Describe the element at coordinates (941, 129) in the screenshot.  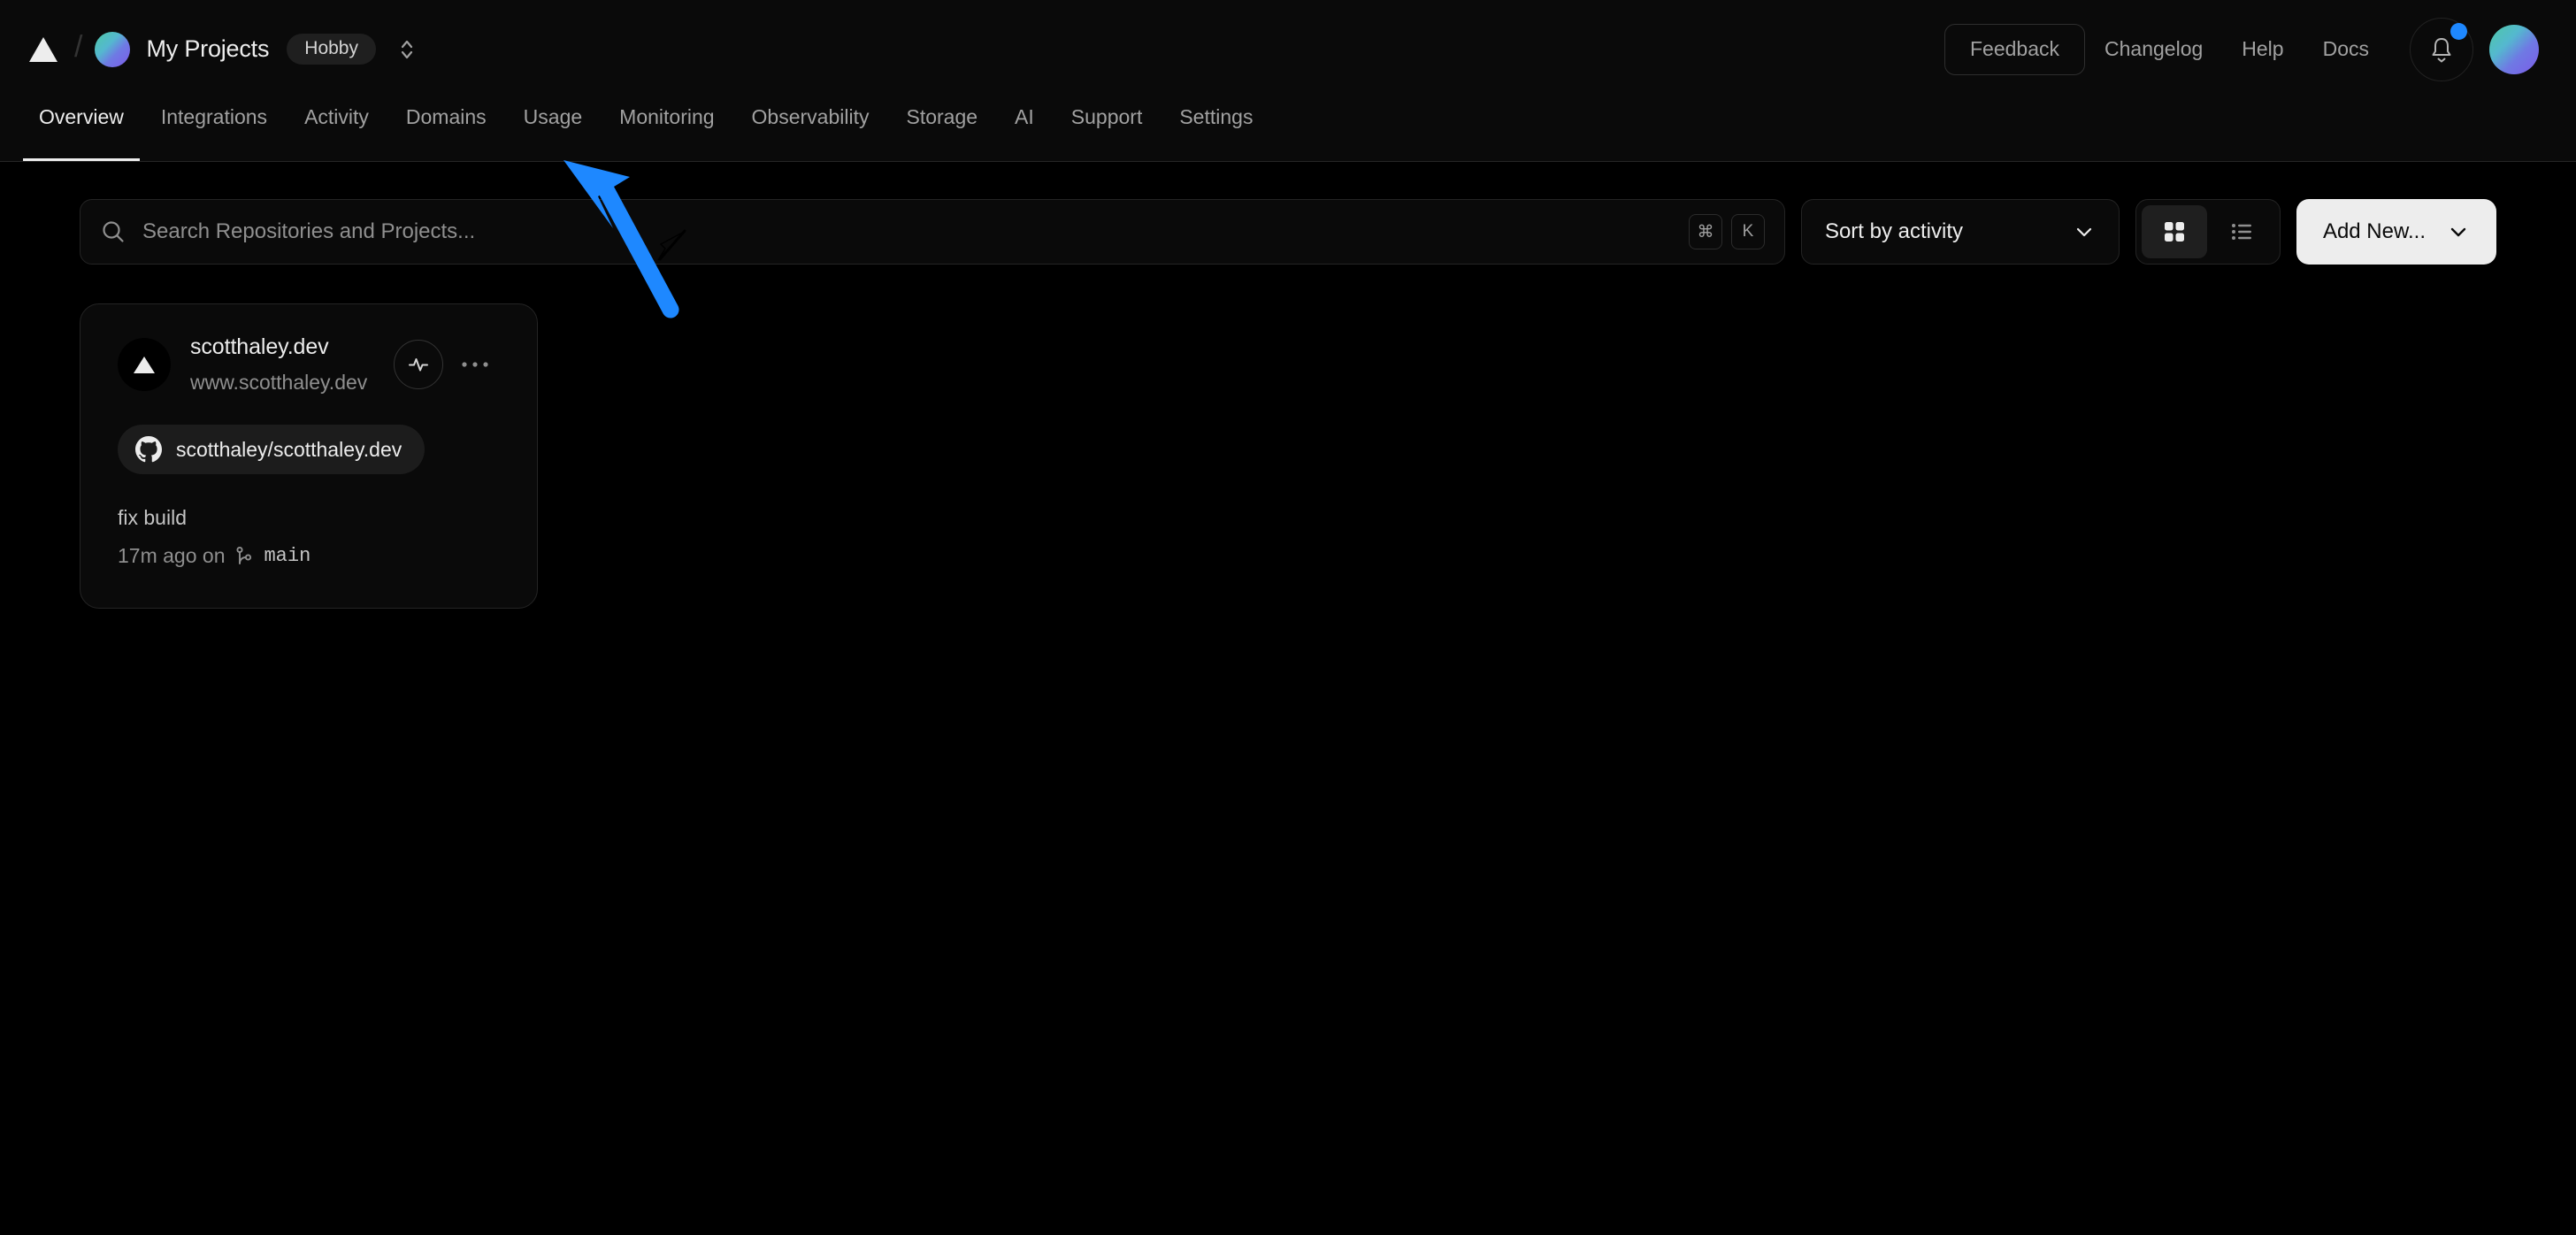
I see `tab-storage: Storage` at that location.